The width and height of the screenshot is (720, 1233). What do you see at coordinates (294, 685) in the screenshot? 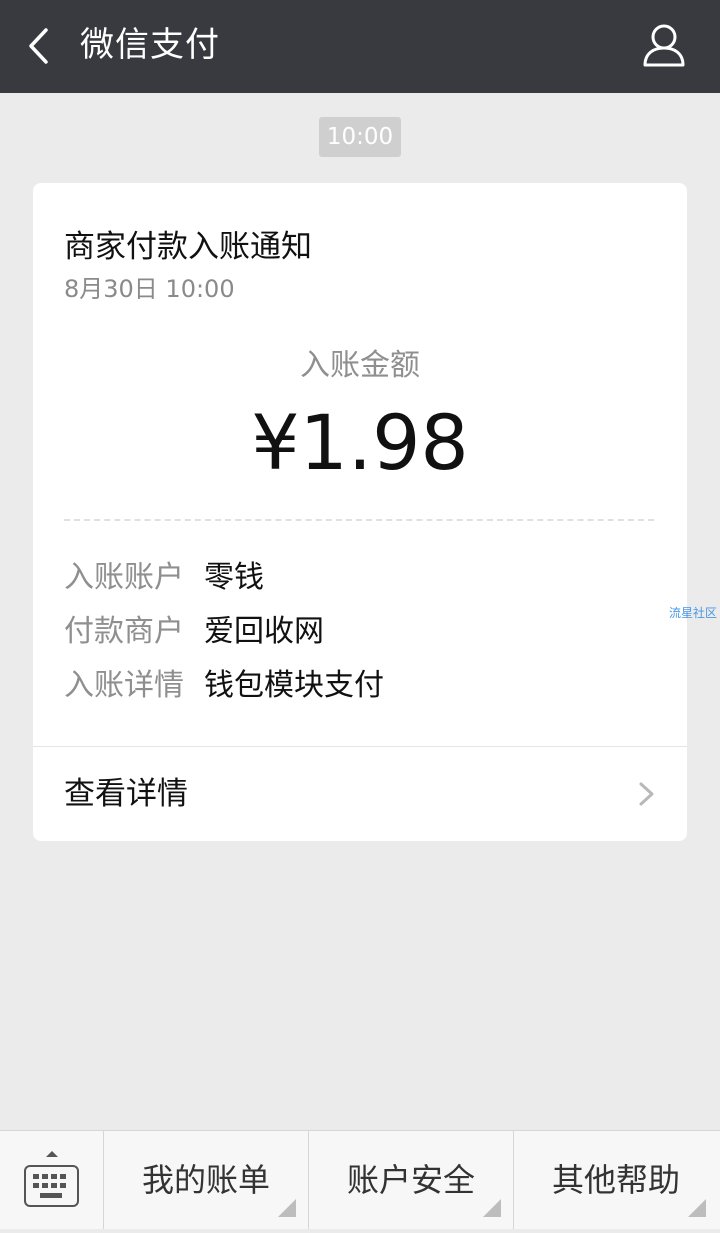
I see `info-value: 钱包模块支付` at bounding box center [294, 685].